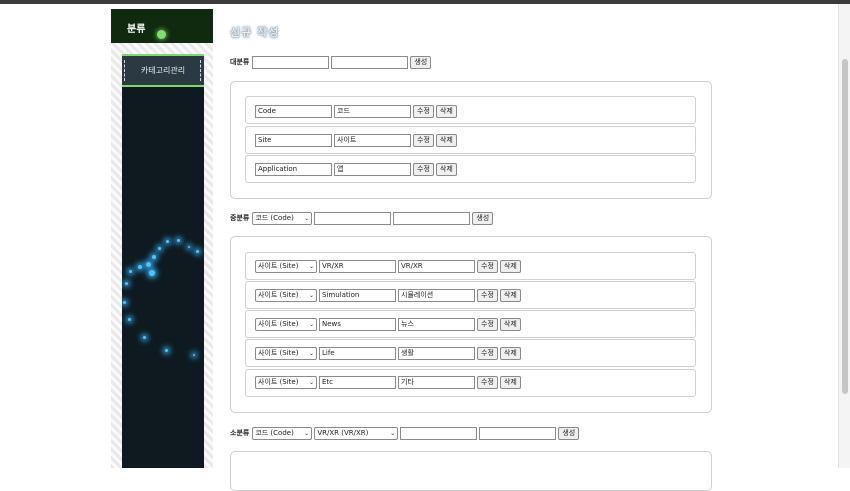 This screenshot has width=850, height=491. What do you see at coordinates (255, 32) in the screenshot?
I see `page-title: 신규 작성` at bounding box center [255, 32].